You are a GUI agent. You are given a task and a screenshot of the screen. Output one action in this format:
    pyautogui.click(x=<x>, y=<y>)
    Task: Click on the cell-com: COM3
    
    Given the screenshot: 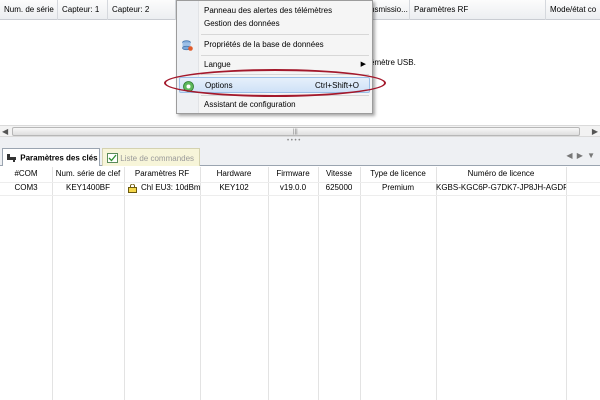 What is the action you would take?
    pyautogui.click(x=26, y=187)
    